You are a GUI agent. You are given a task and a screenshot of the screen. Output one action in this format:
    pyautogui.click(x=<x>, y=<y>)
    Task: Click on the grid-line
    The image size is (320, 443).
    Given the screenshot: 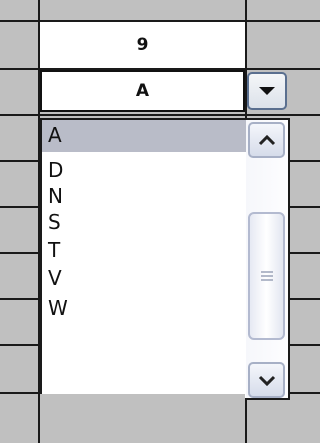 What is the action you would take?
    pyautogui.click(x=160, y=115)
    